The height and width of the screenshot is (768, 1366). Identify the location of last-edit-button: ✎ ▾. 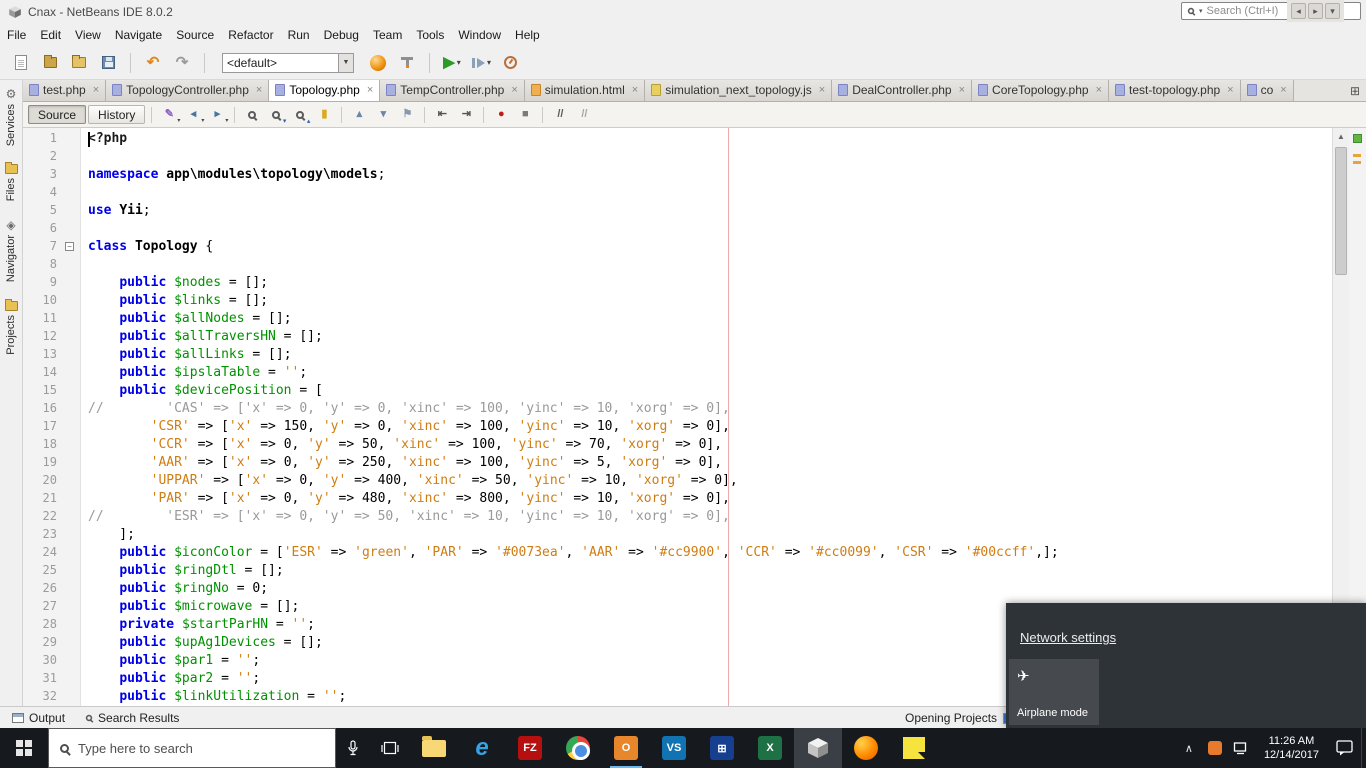
(169, 115).